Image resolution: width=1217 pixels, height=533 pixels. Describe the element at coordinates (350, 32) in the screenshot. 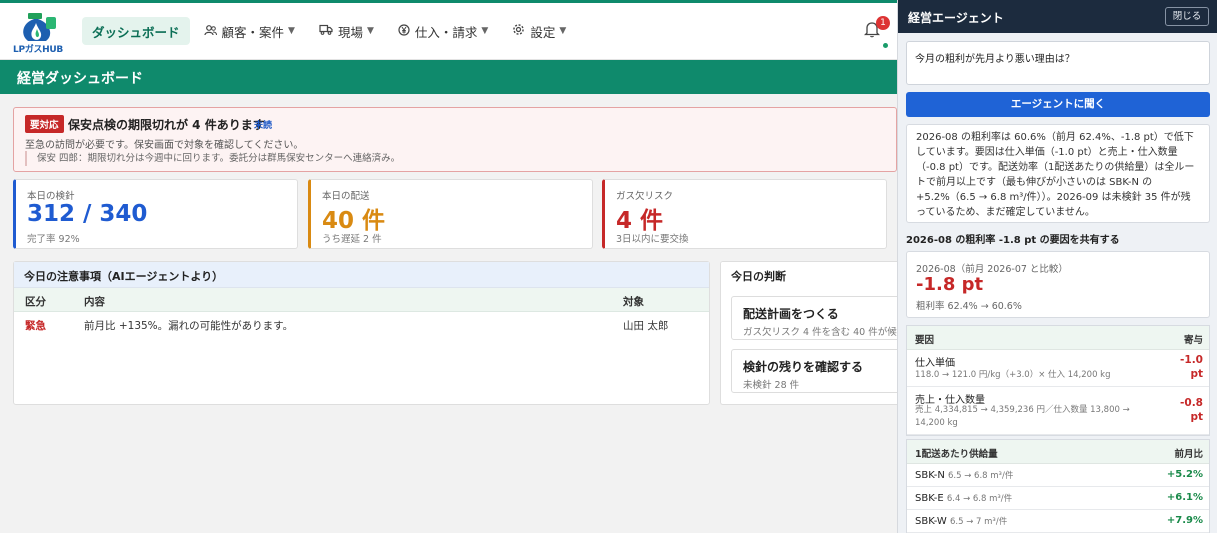

I see `nav-field-label: 現場` at that location.